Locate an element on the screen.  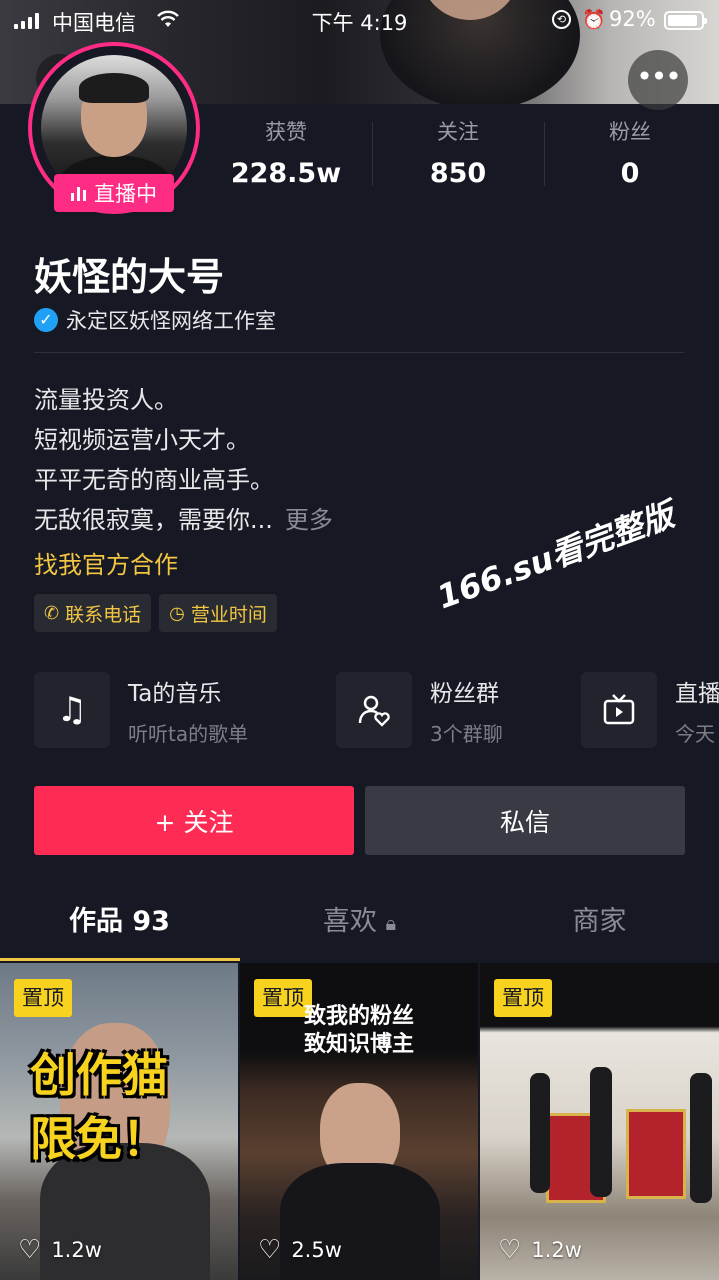
tab-label: 商家 is located at coordinates (599, 921).